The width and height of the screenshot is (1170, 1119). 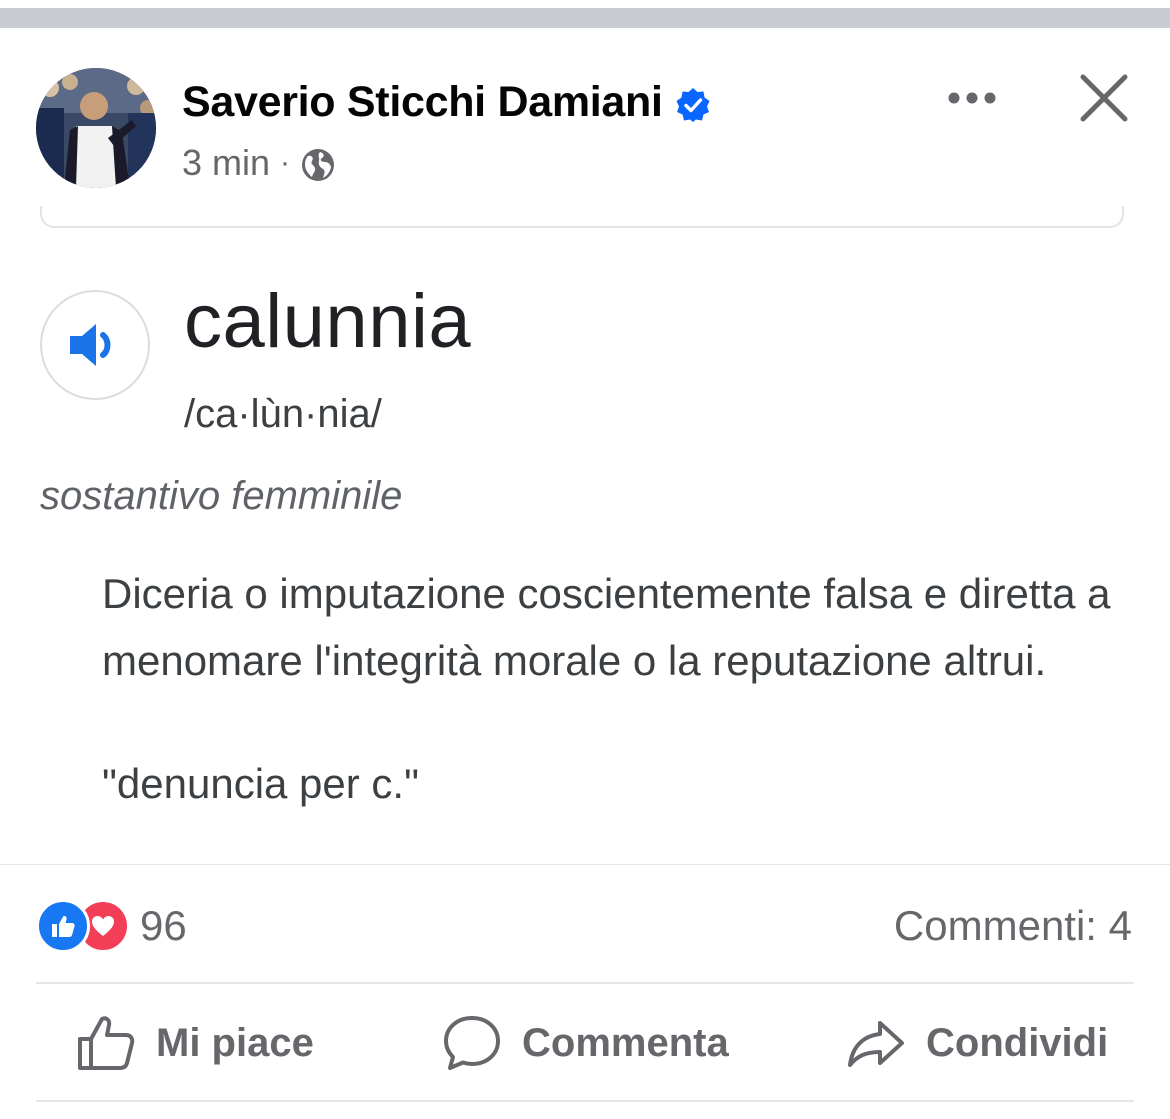 I want to click on usage-example: "denuncia per c.", so click(x=261, y=783).